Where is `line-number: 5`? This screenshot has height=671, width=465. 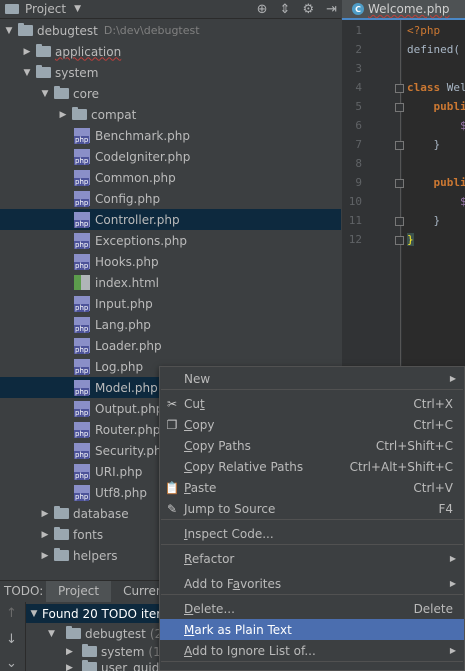
line-number: 5 is located at coordinates (358, 106).